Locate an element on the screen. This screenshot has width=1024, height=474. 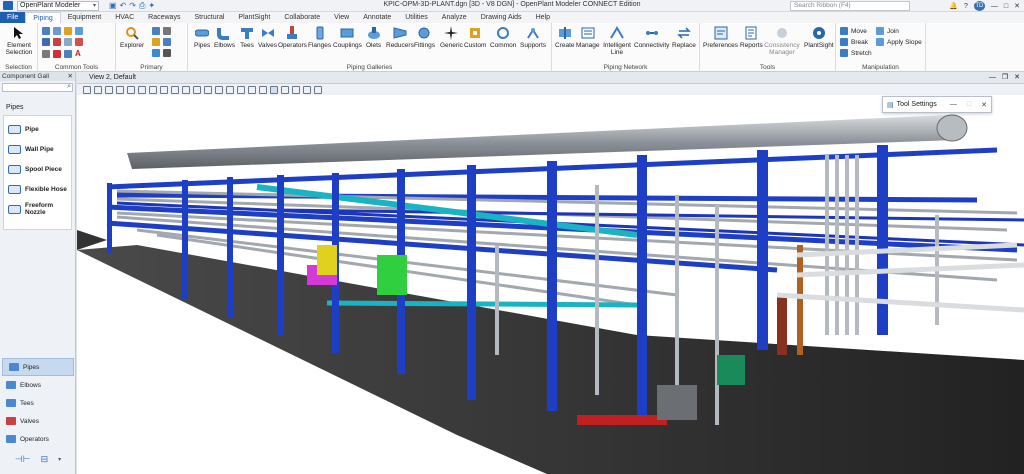
reports-button: Reports is located at coordinates (751, 37).